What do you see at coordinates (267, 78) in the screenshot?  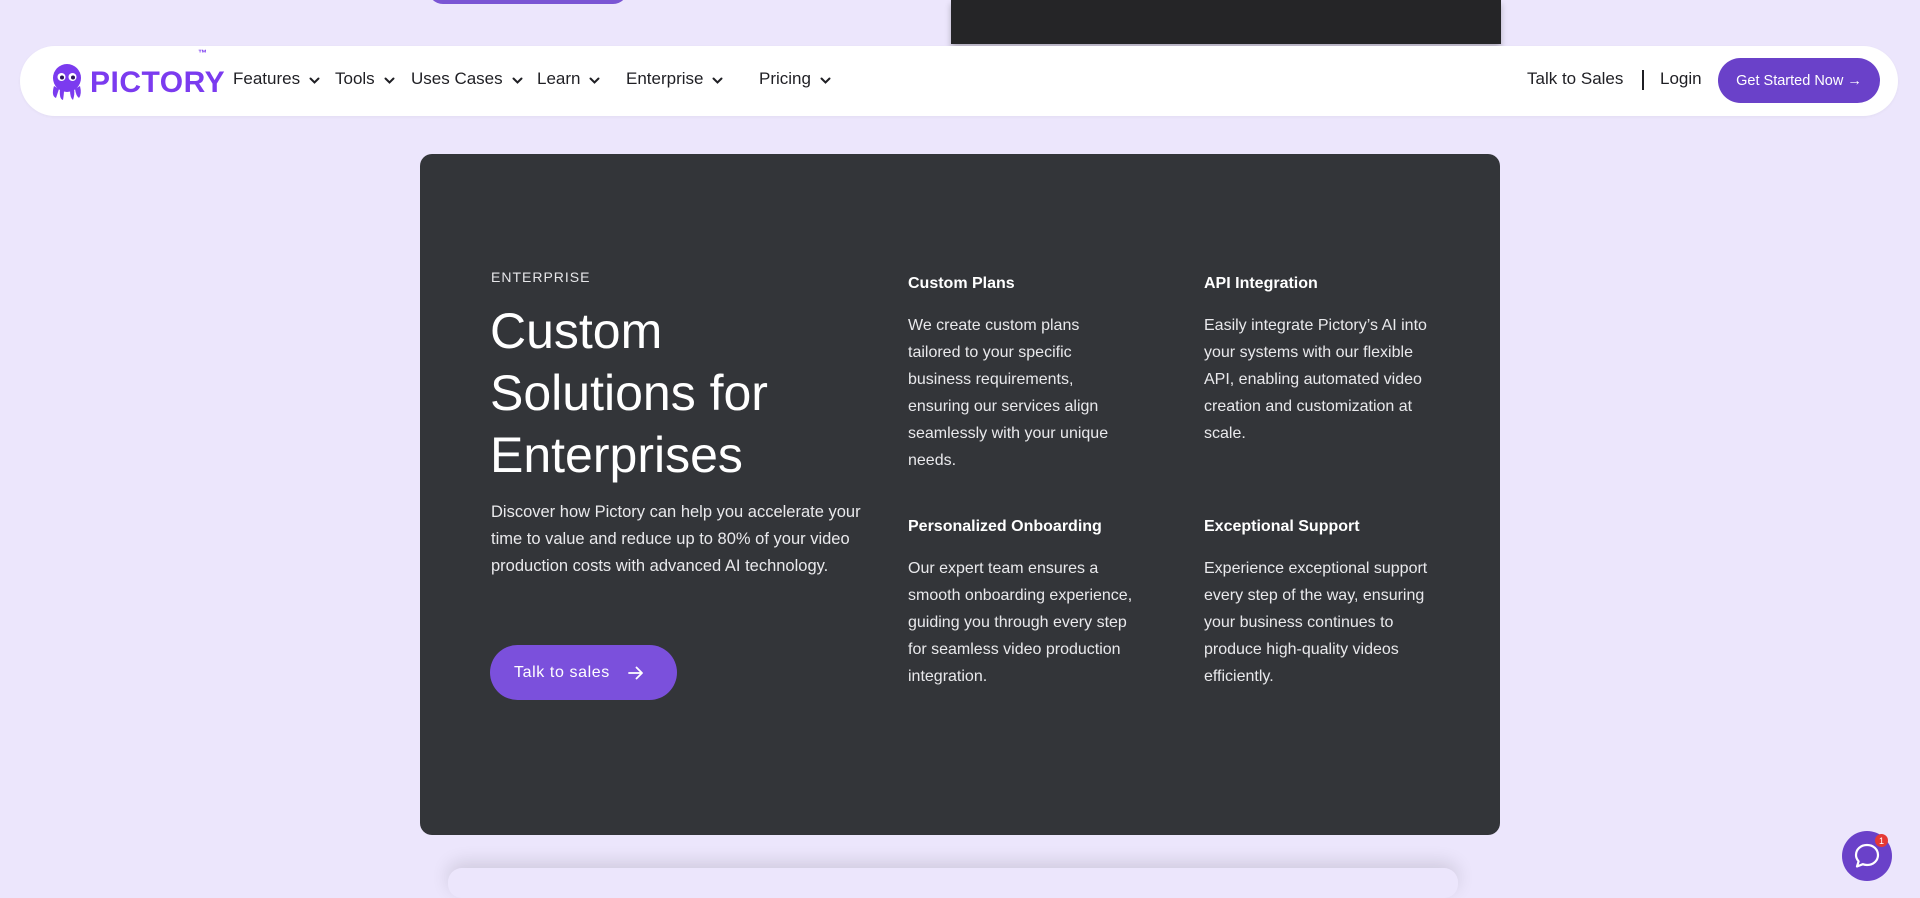 I see `nav-features-label: Features` at bounding box center [267, 78].